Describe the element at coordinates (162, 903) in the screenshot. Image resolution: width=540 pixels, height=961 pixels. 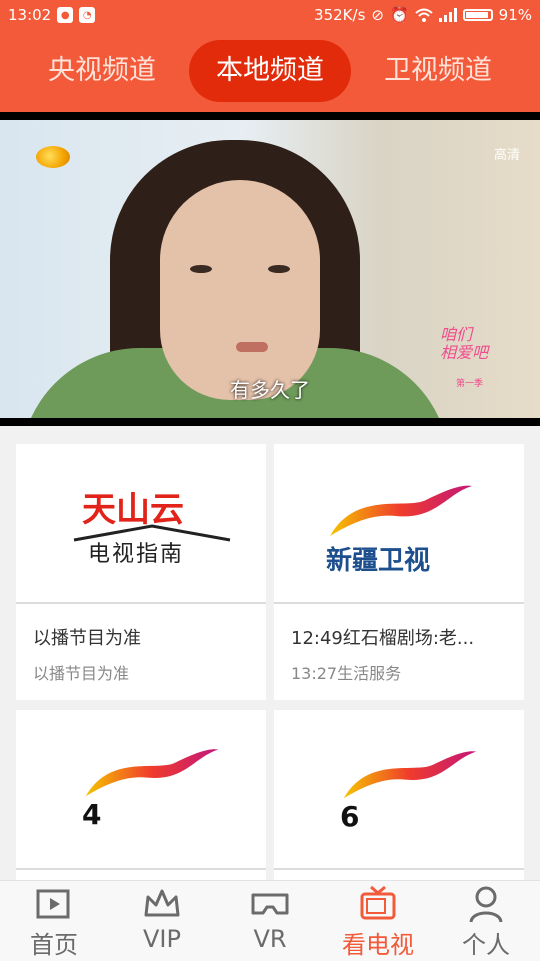
I see `crown-icon` at that location.